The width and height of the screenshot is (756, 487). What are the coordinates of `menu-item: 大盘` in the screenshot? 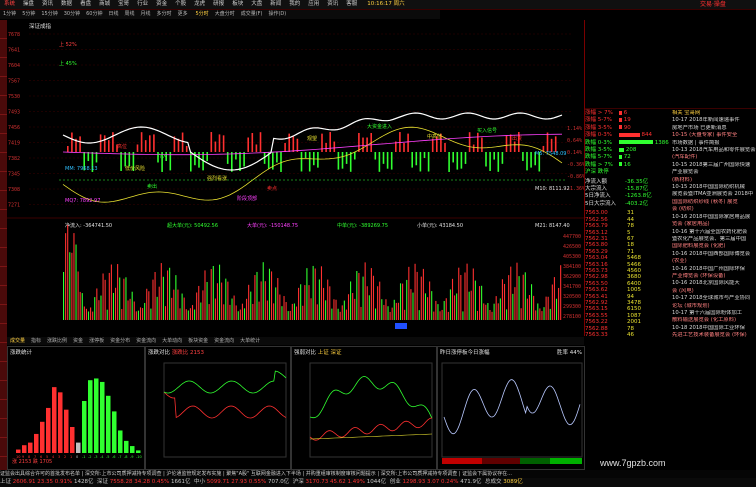 It's located at (256, 4).